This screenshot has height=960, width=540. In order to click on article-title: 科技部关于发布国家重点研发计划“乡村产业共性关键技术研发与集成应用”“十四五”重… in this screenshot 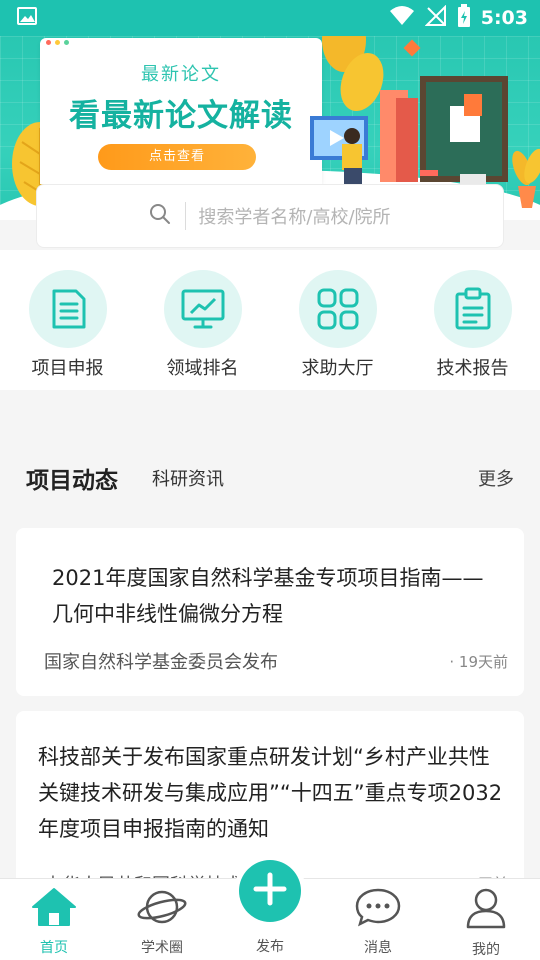, I will do `click(270, 793)`.